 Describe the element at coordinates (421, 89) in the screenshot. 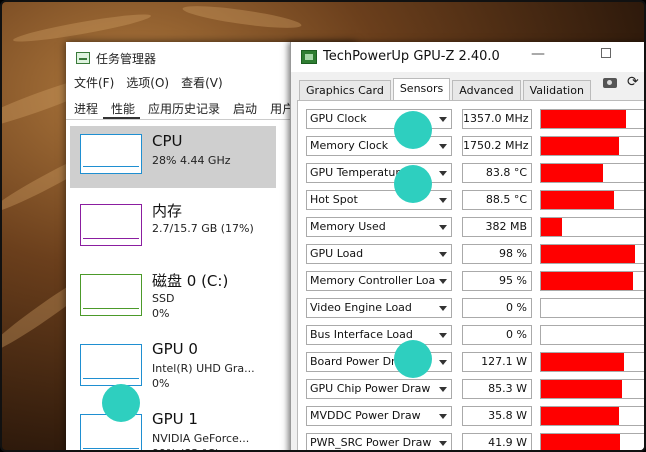

I see `tab-sensors: Sensors` at that location.